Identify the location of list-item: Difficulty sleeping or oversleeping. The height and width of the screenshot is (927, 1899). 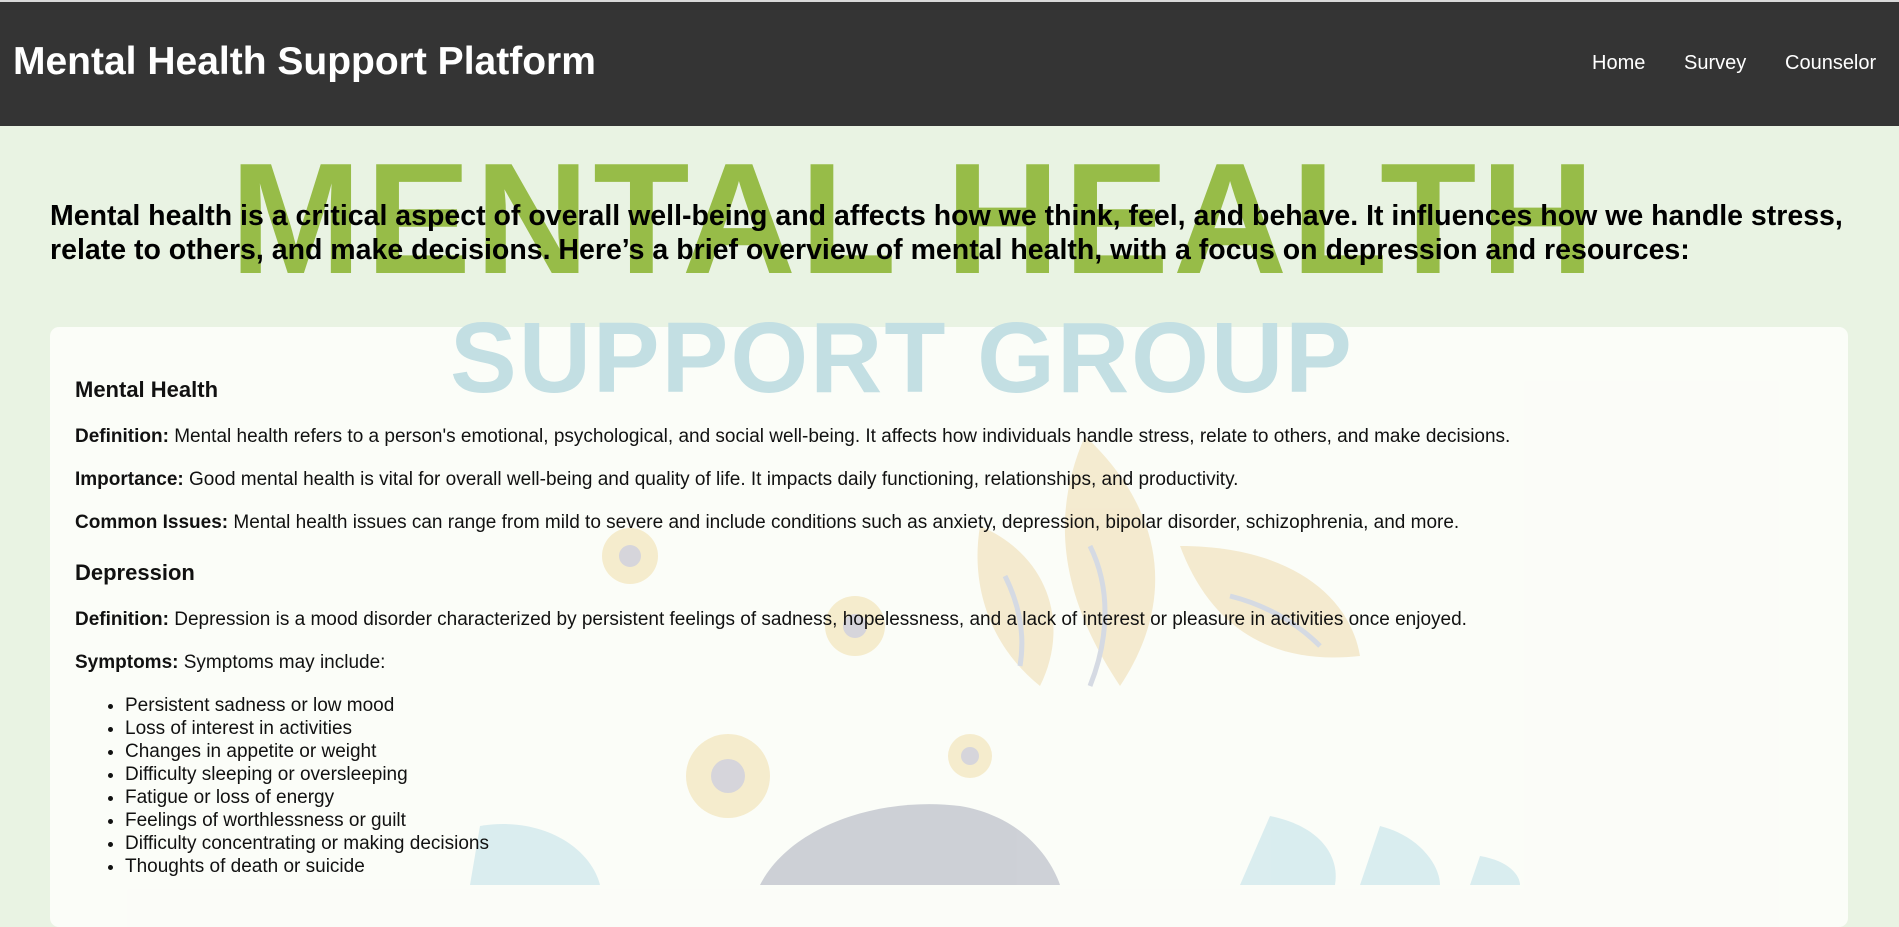
(307, 774).